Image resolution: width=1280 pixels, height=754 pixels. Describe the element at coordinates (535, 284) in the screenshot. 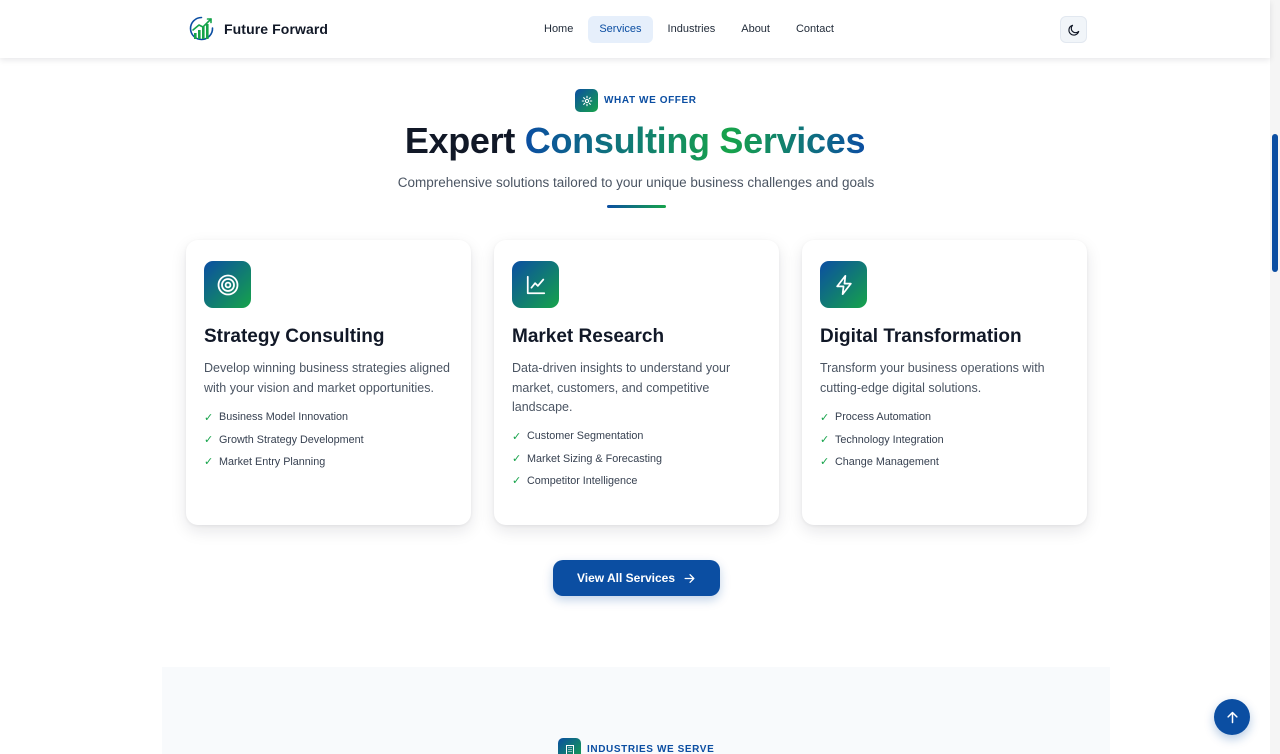

I see `line-chart-icon` at that location.